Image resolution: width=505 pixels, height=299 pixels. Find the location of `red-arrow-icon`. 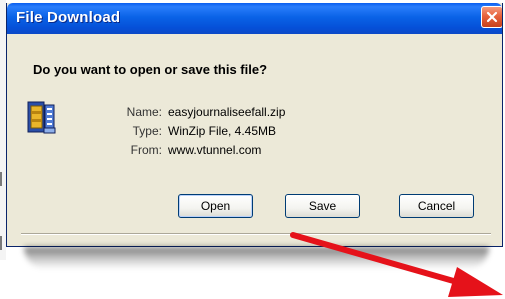

red-arrow-icon is located at coordinates (396, 264).